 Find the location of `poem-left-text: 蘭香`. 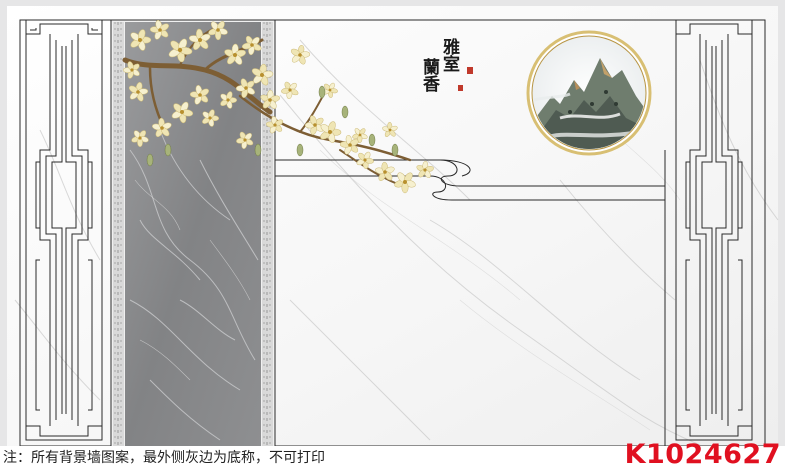

poem-left-text: 蘭香 is located at coordinates (429, 75).